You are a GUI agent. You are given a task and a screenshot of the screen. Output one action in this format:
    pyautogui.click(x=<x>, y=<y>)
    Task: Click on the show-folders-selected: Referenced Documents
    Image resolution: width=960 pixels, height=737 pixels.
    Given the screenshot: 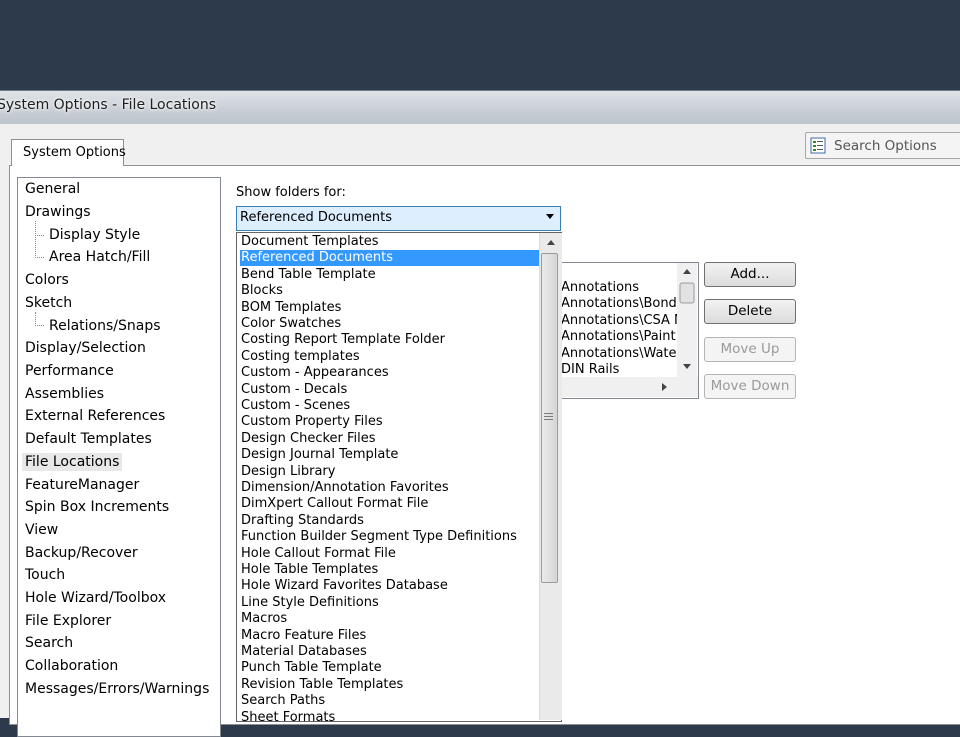 What is the action you would take?
    pyautogui.click(x=316, y=217)
    